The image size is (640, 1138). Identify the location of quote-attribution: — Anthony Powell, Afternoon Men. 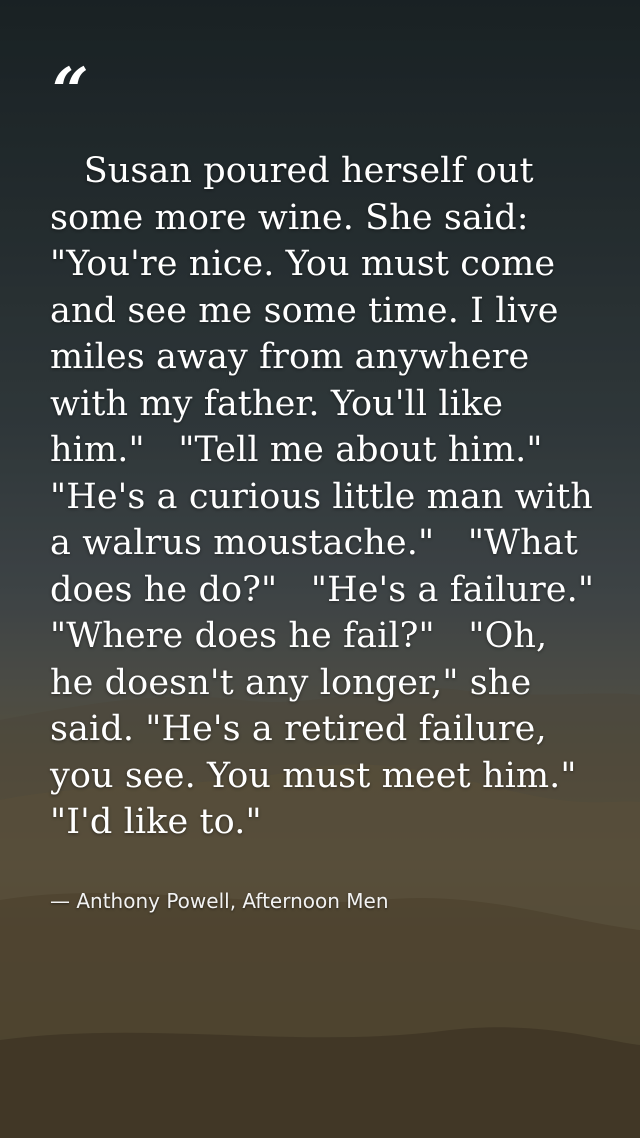
(219, 900).